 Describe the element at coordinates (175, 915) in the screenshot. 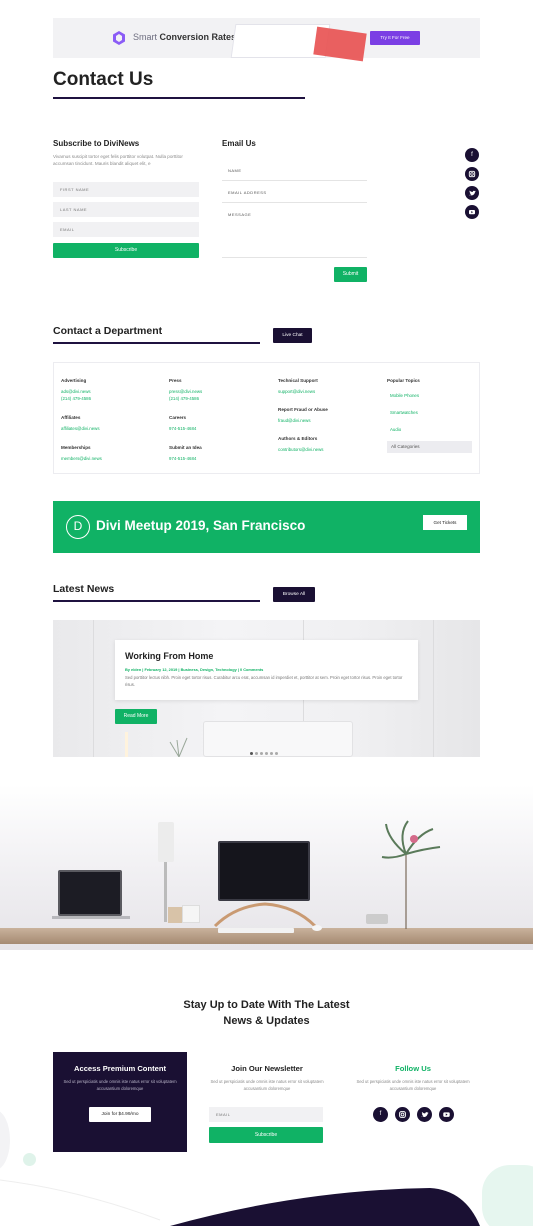

I see `box-image` at that location.